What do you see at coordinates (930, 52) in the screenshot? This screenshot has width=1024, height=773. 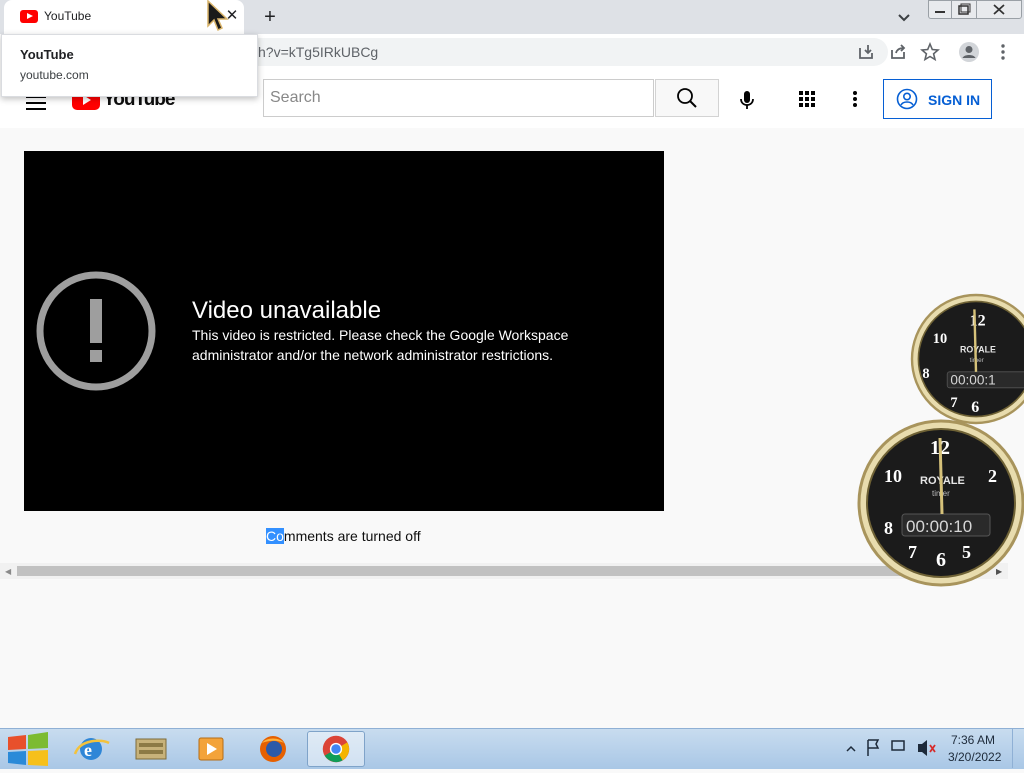 I see `bookmark-star-icon` at bounding box center [930, 52].